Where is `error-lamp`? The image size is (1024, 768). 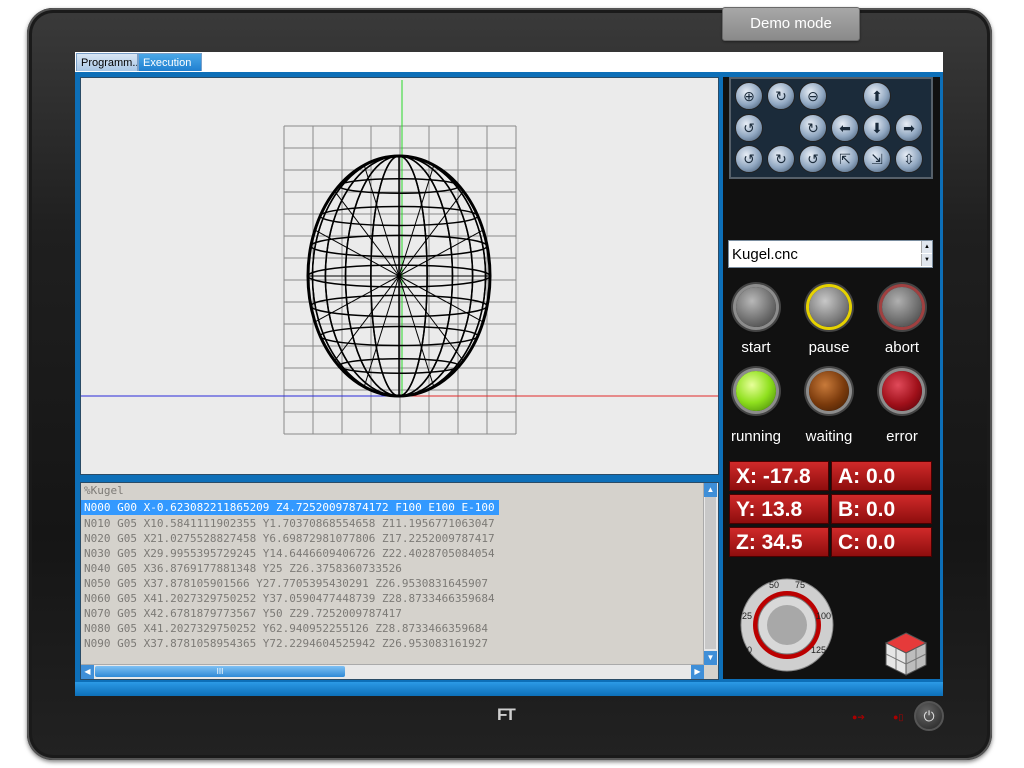
error-lamp is located at coordinates (902, 391).